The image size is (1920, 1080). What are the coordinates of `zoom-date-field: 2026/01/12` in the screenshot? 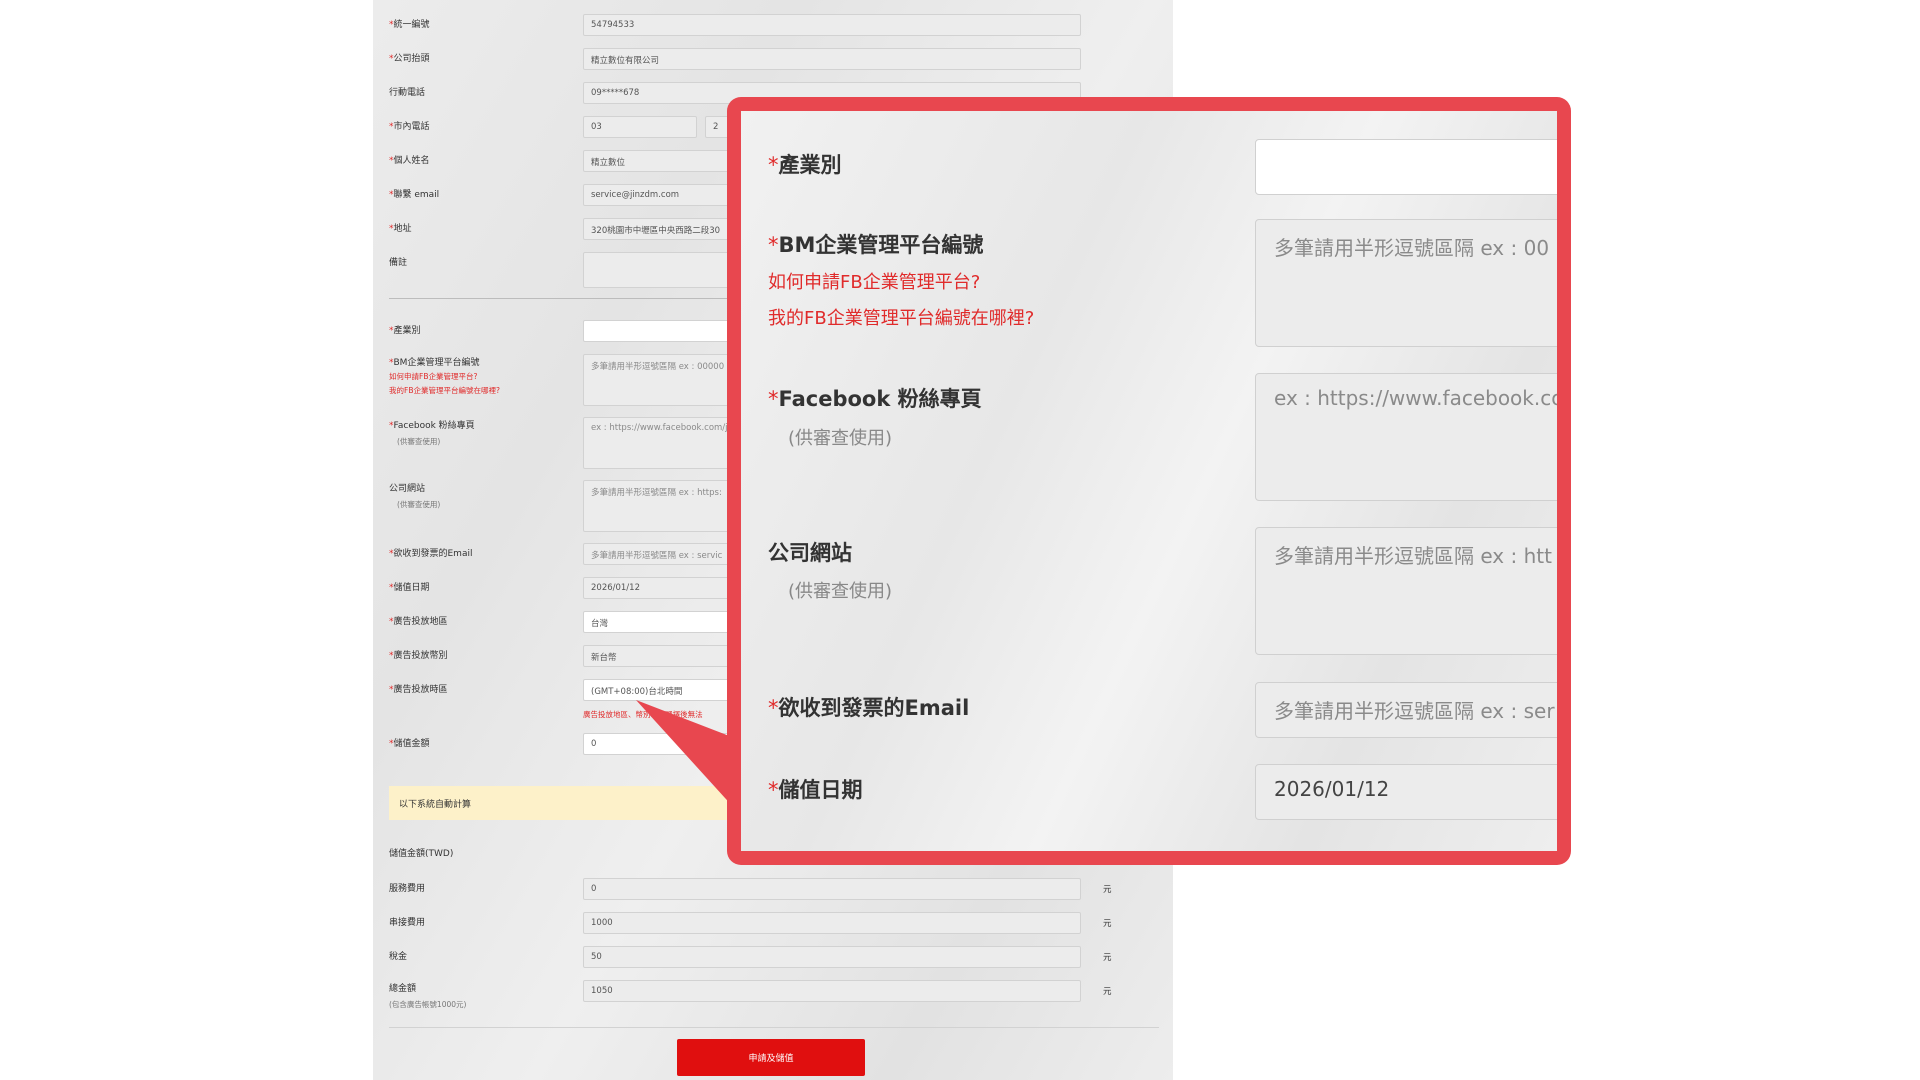 It's located at (1406, 792).